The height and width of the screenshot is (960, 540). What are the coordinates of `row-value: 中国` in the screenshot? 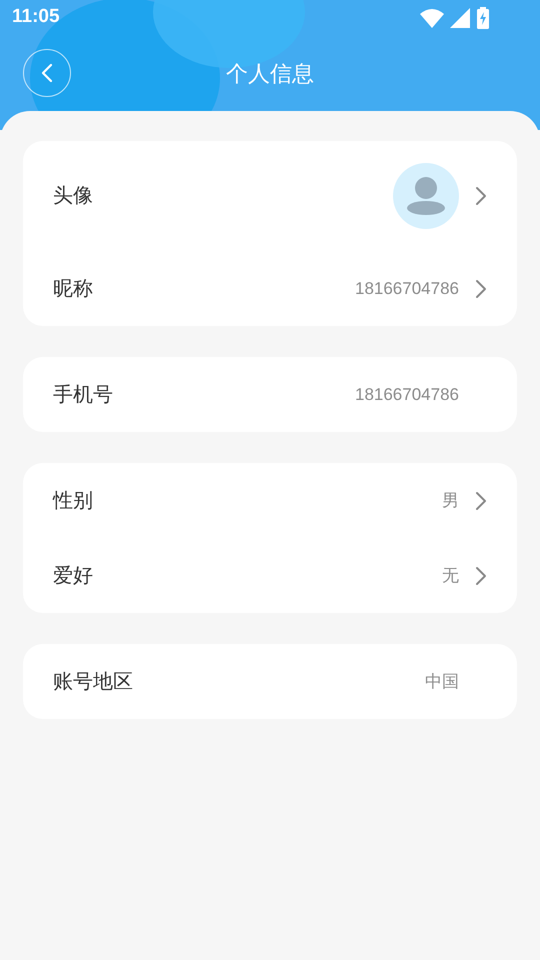 It's located at (442, 681).